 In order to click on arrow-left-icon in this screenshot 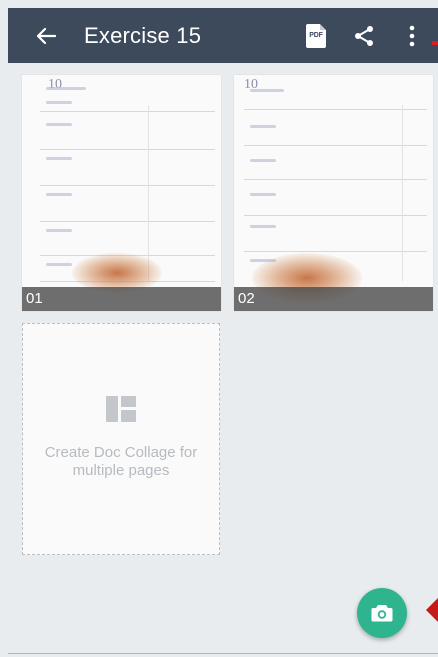, I will do `click(46, 35)`.